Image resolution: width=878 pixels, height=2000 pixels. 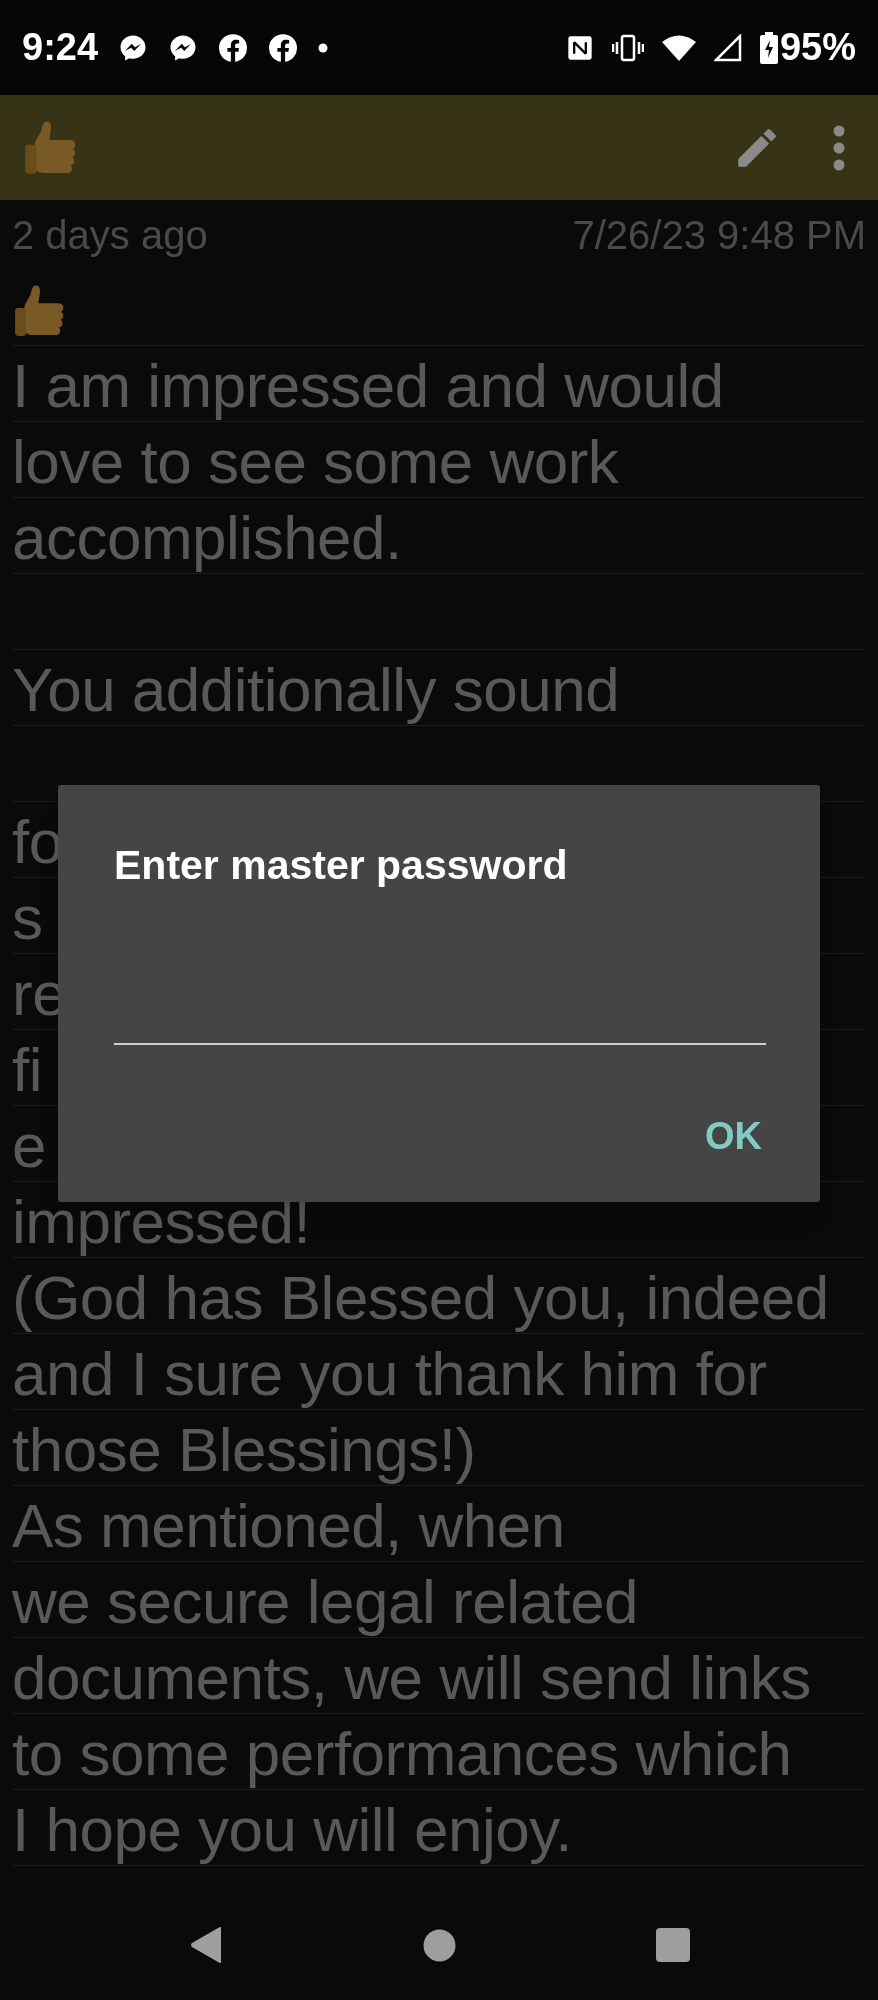 What do you see at coordinates (839, 147) in the screenshot?
I see `more-options-icon` at bounding box center [839, 147].